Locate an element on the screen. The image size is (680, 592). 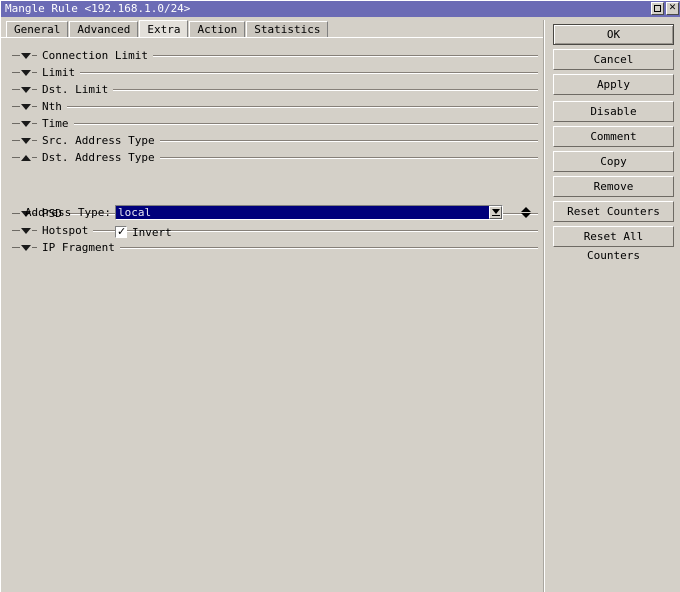
invert-checkbox-row: ✓ Invert is located at coordinates (143, 232).